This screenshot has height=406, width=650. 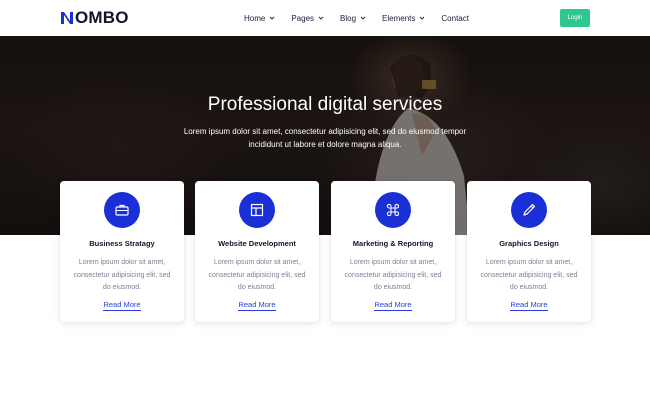 I want to click on briefcase-icon, so click(x=122, y=210).